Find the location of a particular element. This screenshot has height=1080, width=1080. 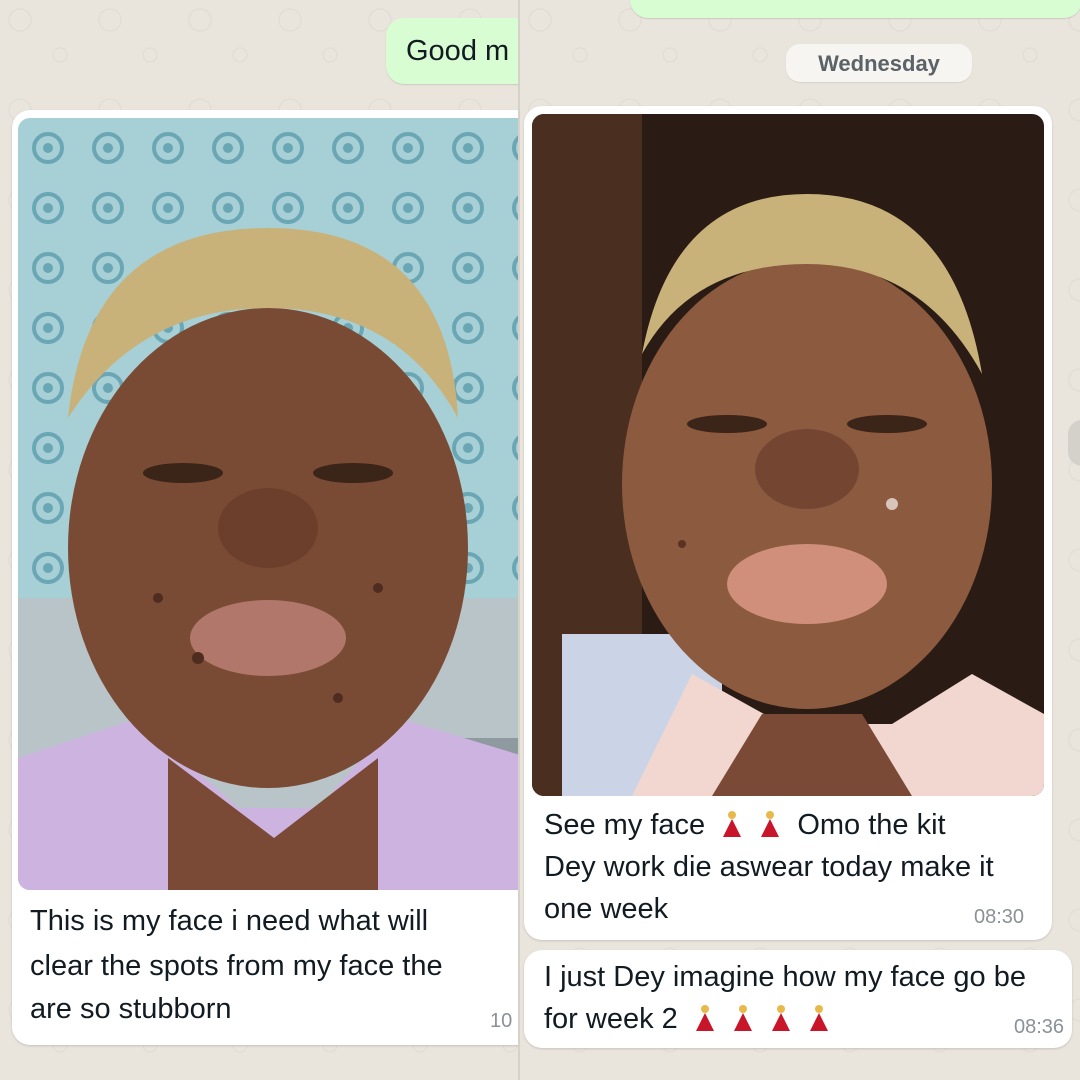

outgoing-message-bubble: Good m is located at coordinates (453, 51).